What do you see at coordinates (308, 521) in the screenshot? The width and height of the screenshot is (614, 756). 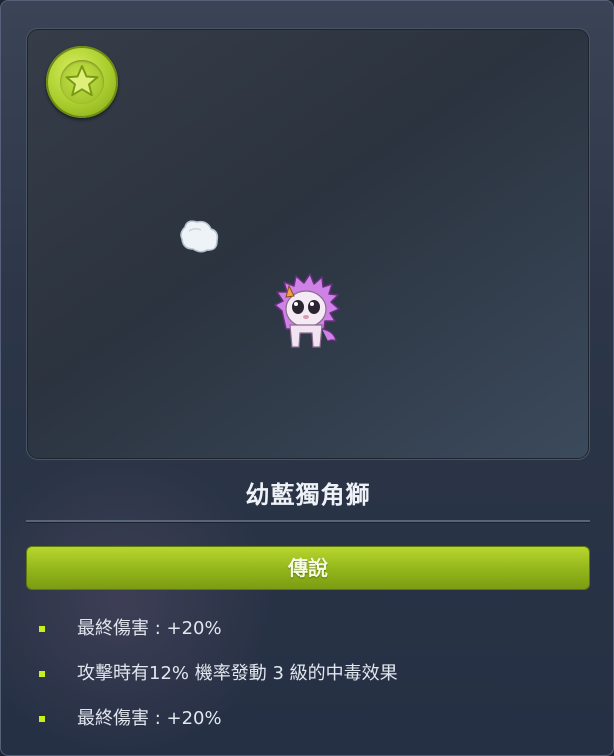 I see `divider` at bounding box center [308, 521].